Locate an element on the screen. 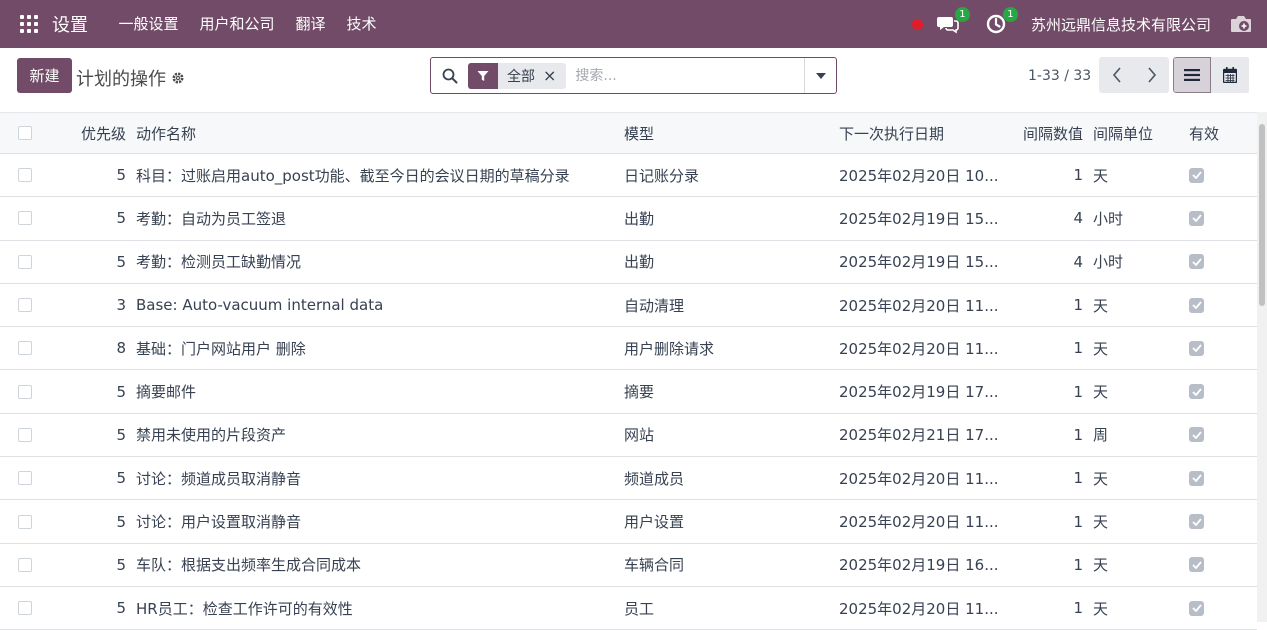 The image size is (1267, 630). table-row: 5 摘要邮件 摘要 2025年02月19日 17... 1 天 is located at coordinates (628, 392).